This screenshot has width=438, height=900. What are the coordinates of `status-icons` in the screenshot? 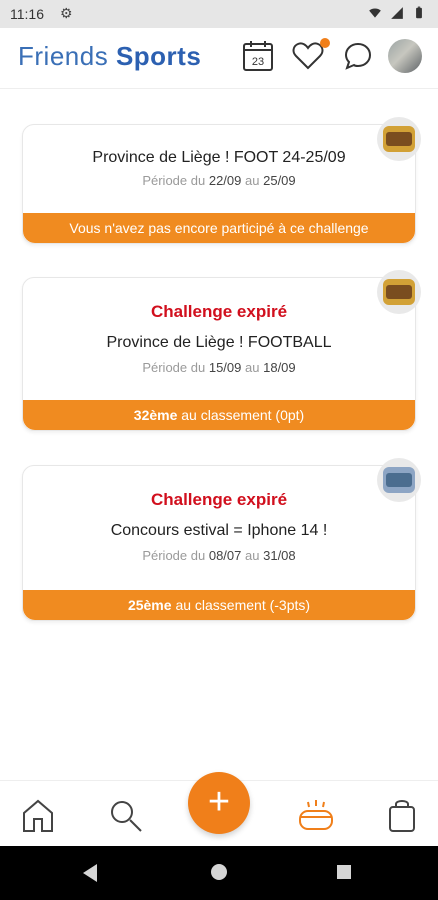 It's located at (397, 13).